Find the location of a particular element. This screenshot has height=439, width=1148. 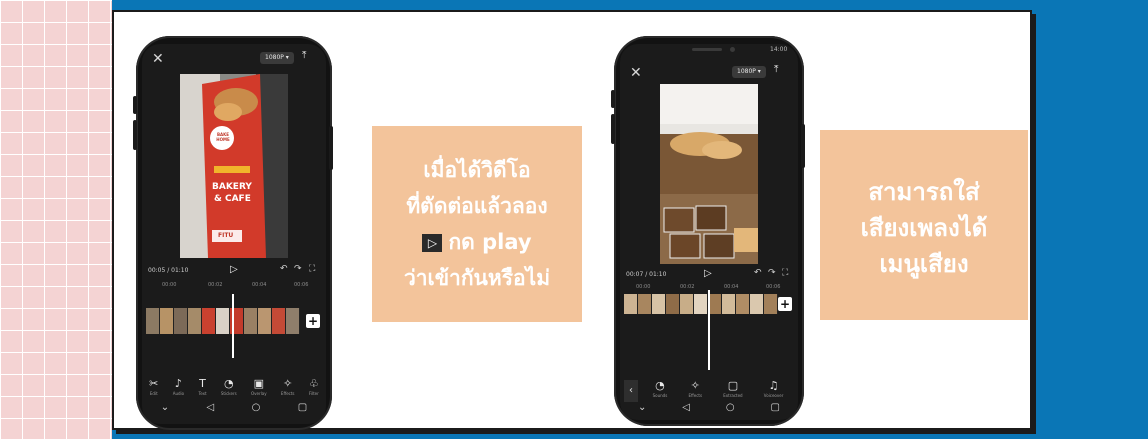

note-line: เสียงเพลงได้ is located at coordinates (924, 228).